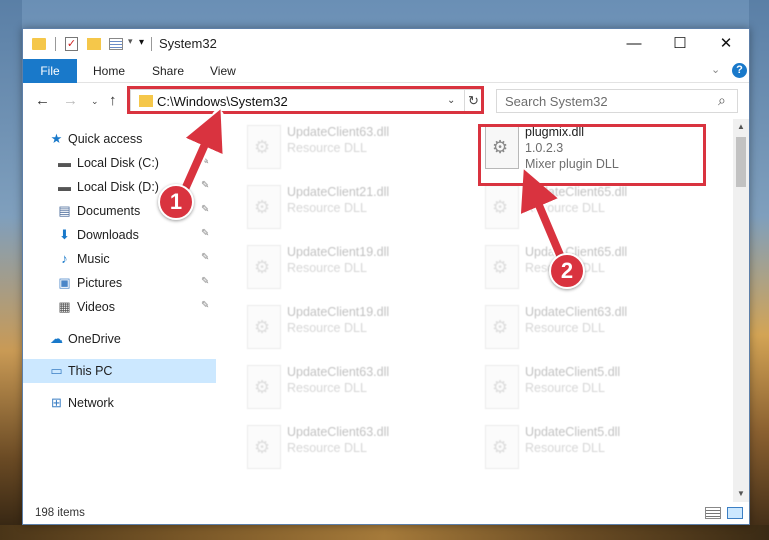 This screenshot has height=540, width=769. Describe the element at coordinates (56, 338) in the screenshot. I see `cloud-icon: ☁` at that location.